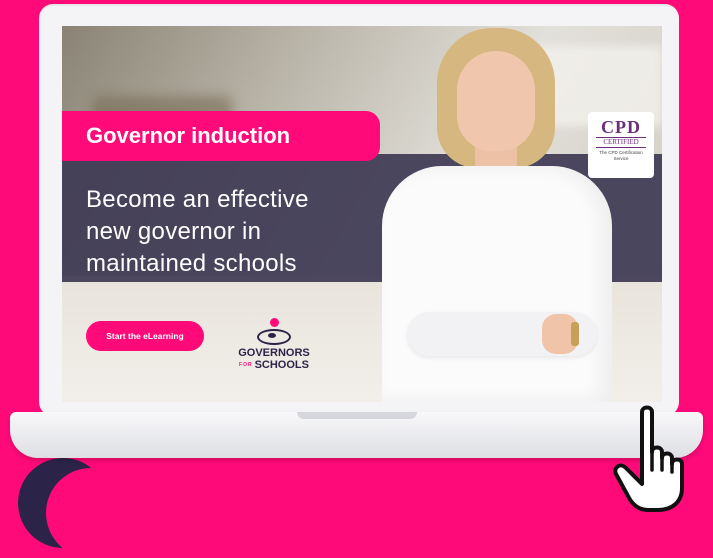 This screenshot has height=558, width=713. What do you see at coordinates (621, 142) in the screenshot?
I see `cpd-certified: CERTIFIED` at bounding box center [621, 142].